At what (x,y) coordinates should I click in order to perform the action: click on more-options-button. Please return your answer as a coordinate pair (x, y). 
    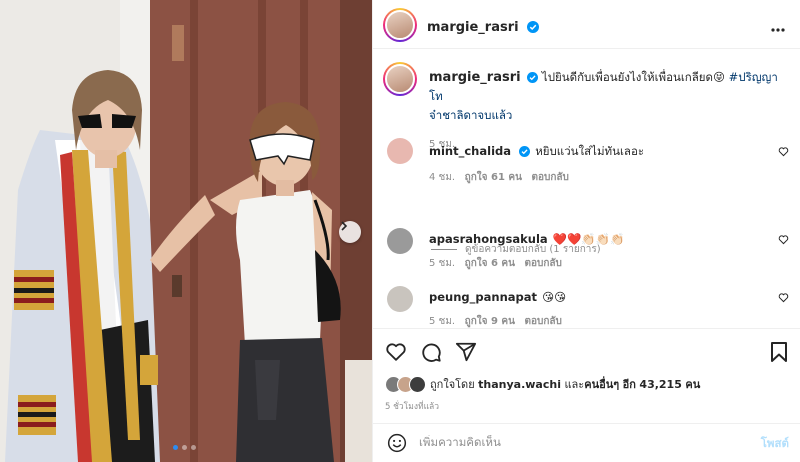
    Looking at the image, I should click on (778, 26).